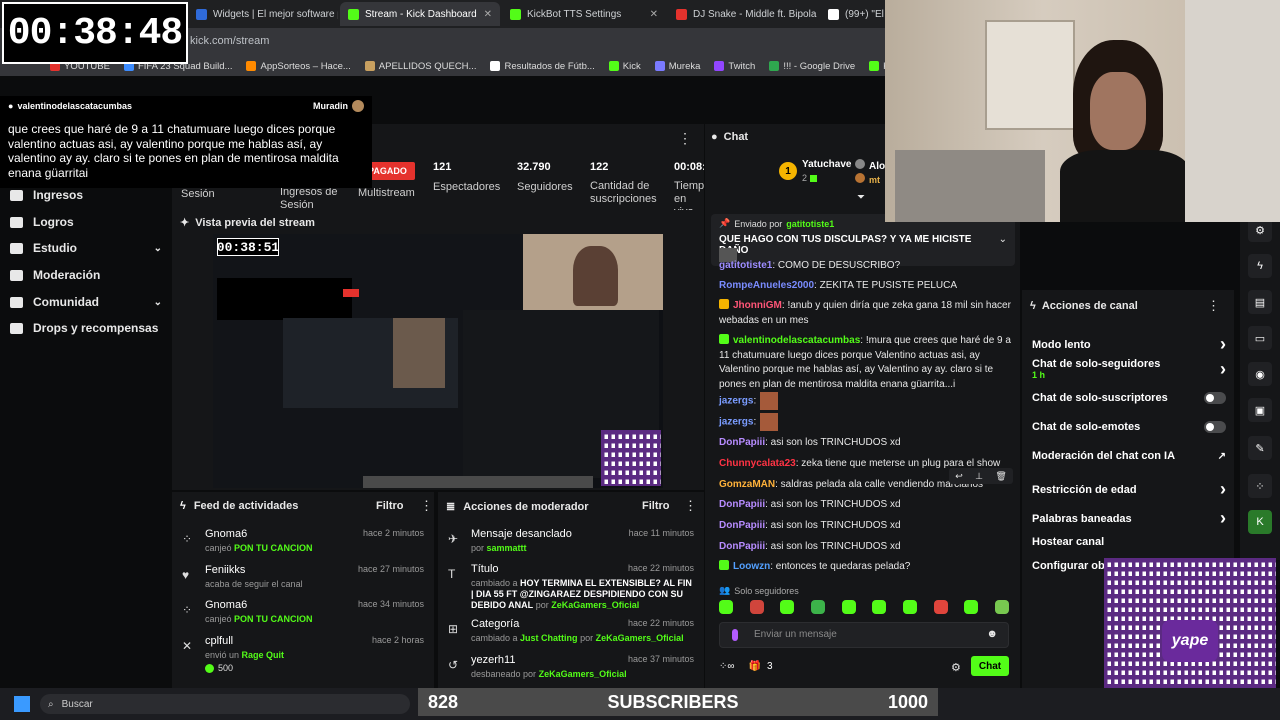 The width and height of the screenshot is (1280, 720). I want to click on sidebar-item-drops: Drops y recompensas, so click(86, 328).